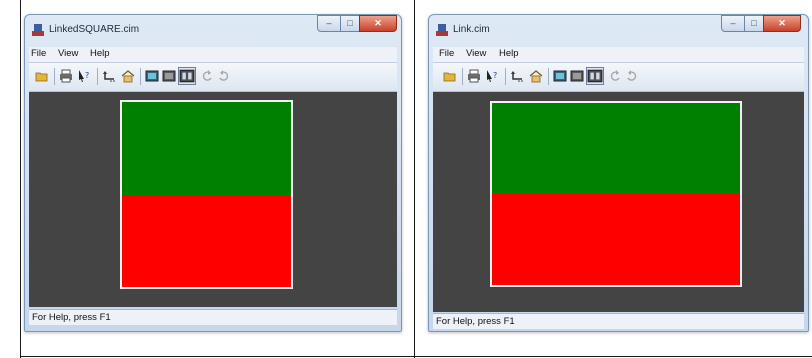 This screenshot has height=358, width=812. Describe the element at coordinates (206, 240) in the screenshot. I see `square-red-half` at that location.